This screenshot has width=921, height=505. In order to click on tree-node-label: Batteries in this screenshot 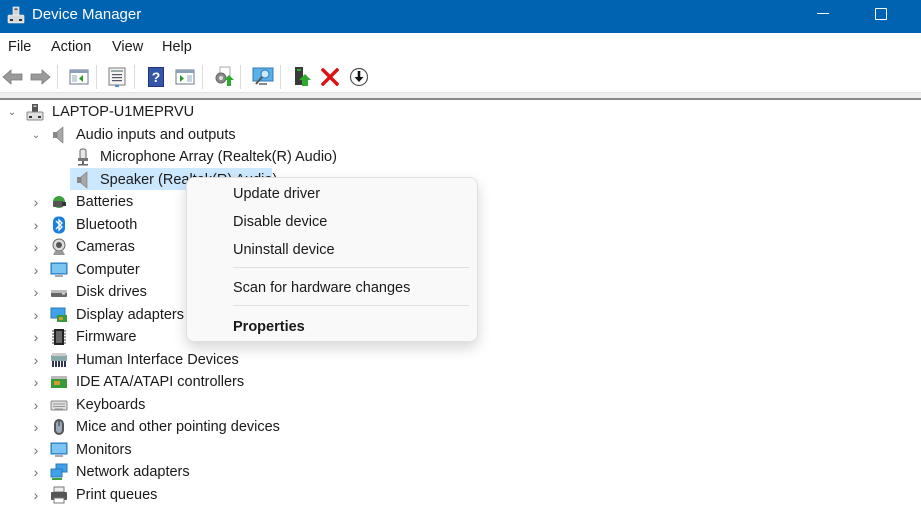, I will do `click(105, 202)`.